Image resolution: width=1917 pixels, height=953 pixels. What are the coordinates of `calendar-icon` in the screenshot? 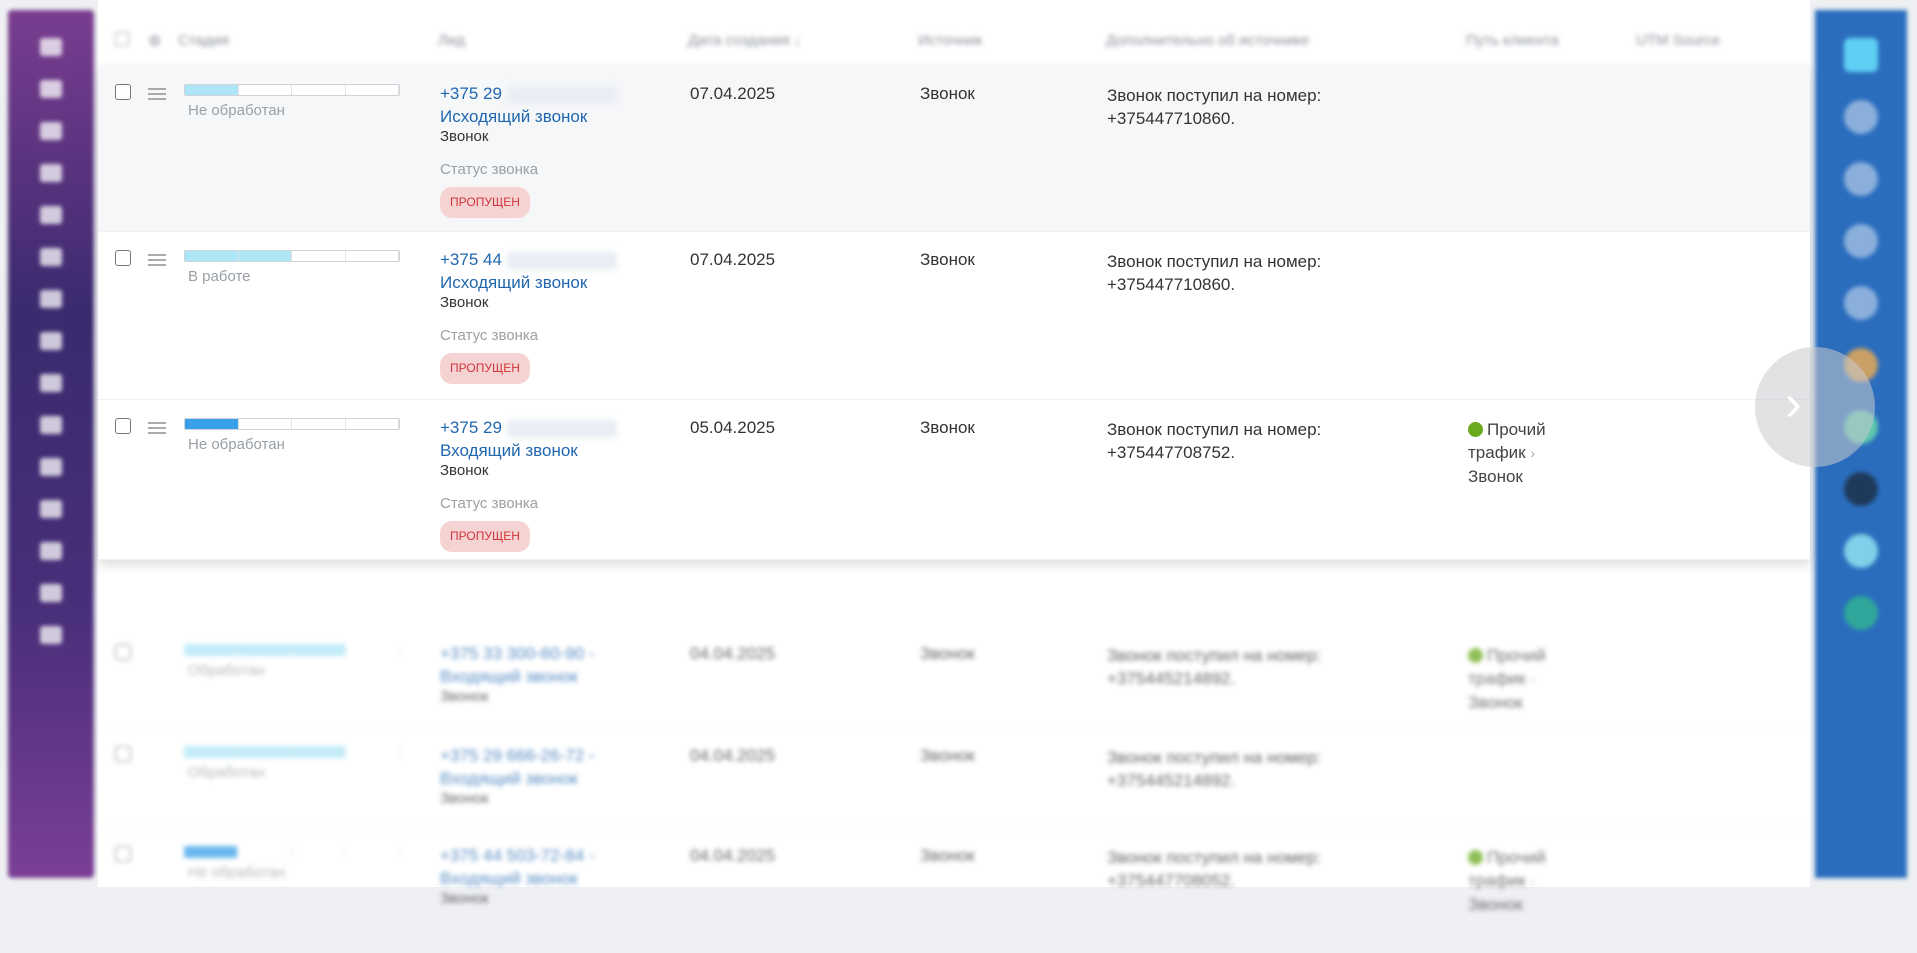 It's located at (51, 257).